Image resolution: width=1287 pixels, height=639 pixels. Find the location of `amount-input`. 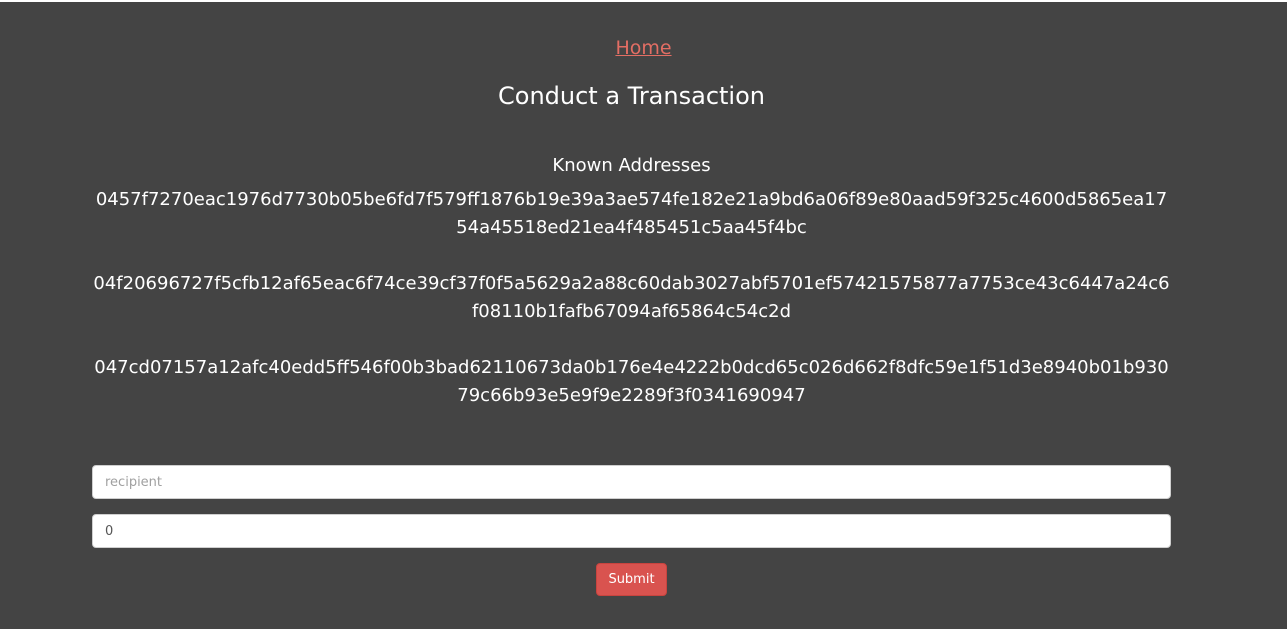

amount-input is located at coordinates (631, 531).